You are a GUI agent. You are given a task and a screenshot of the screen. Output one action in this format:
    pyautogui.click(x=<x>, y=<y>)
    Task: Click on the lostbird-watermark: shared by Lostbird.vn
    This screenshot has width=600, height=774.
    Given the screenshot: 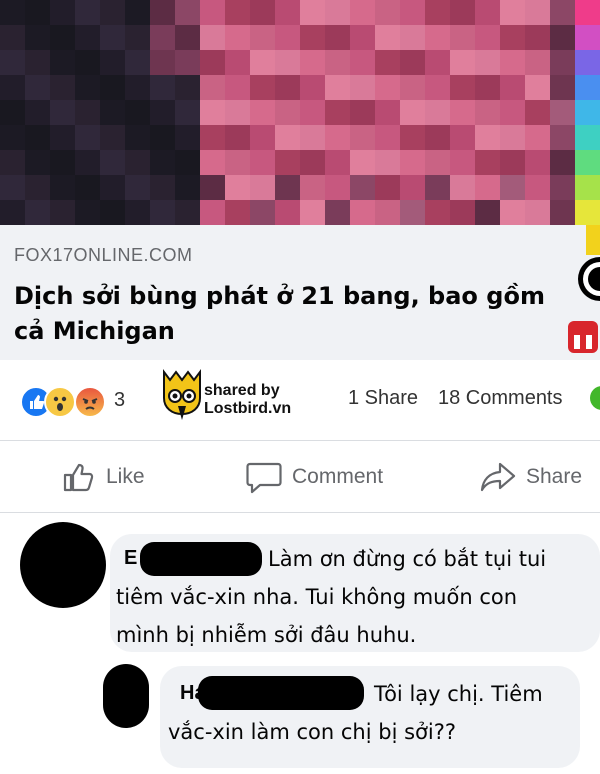 What is the action you would take?
    pyautogui.click(x=240, y=399)
    